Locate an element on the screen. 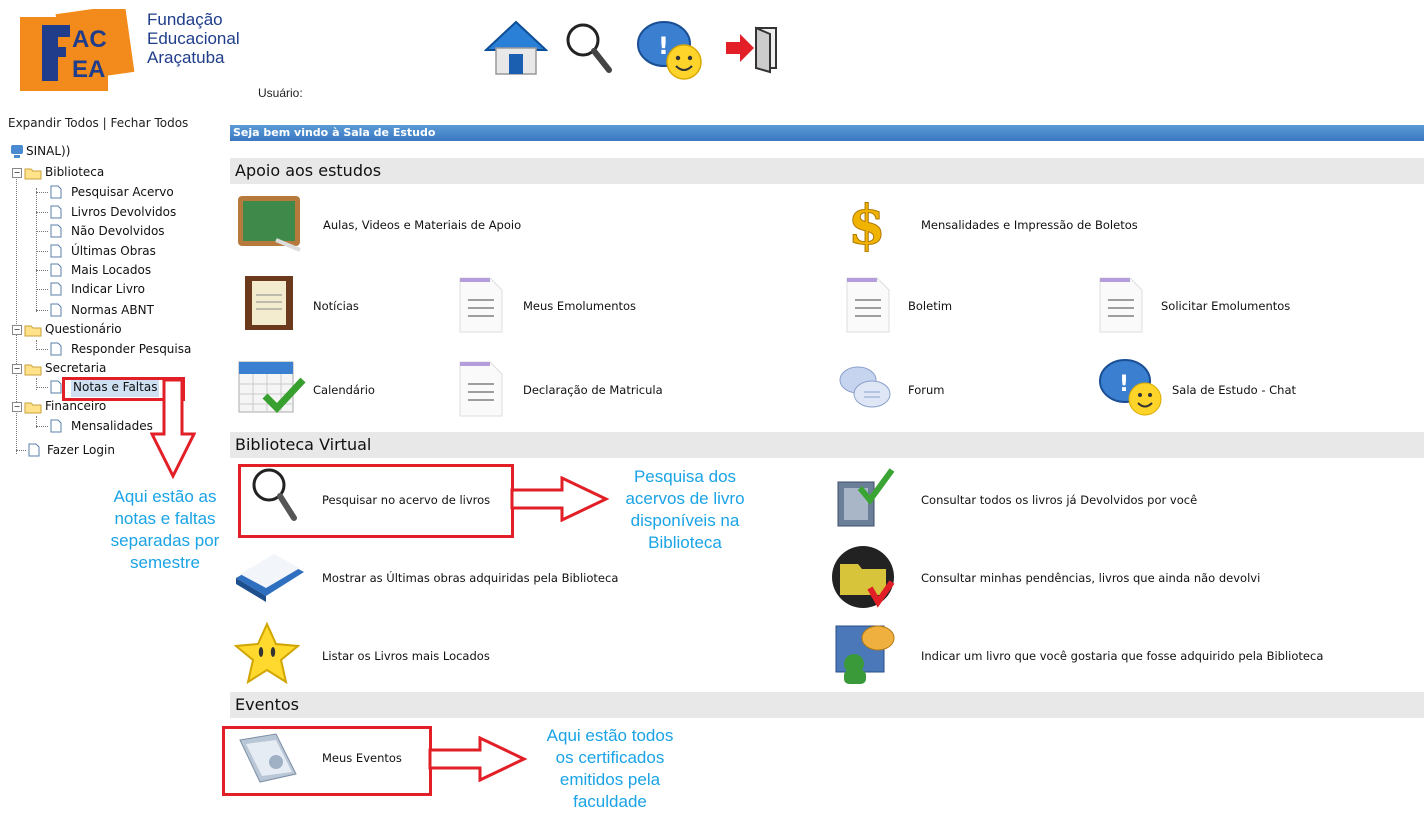  user-label: Usuário: is located at coordinates (280, 93).